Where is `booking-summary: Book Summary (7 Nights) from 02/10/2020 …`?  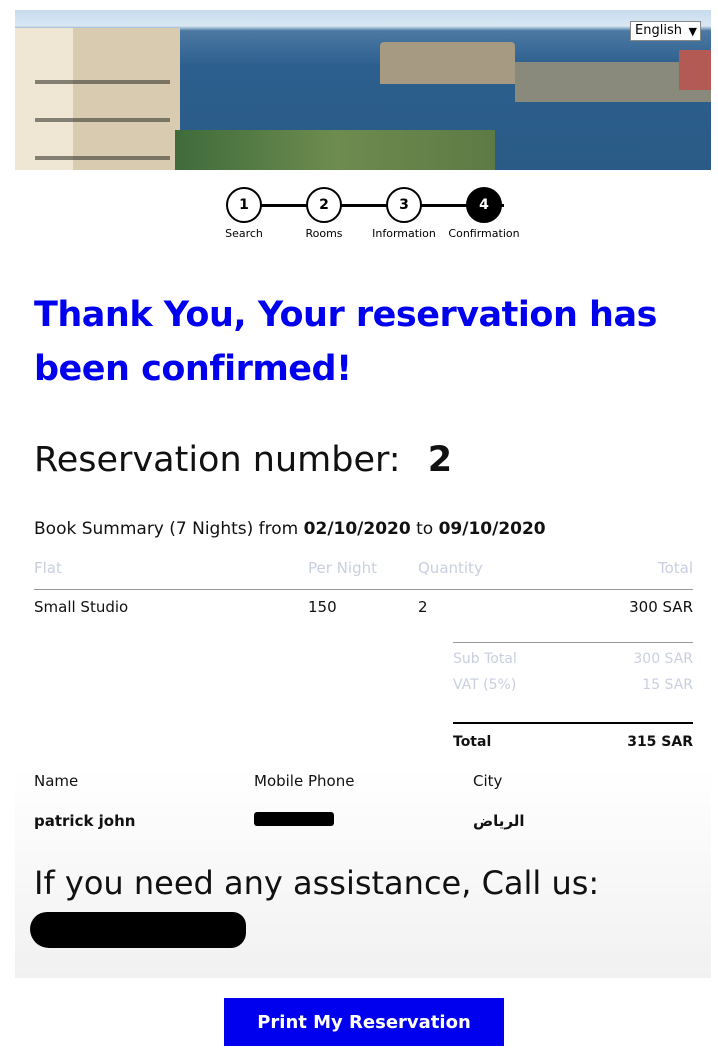 booking-summary: Book Summary (7 Nights) from 02/10/2020 … is located at coordinates (290, 529).